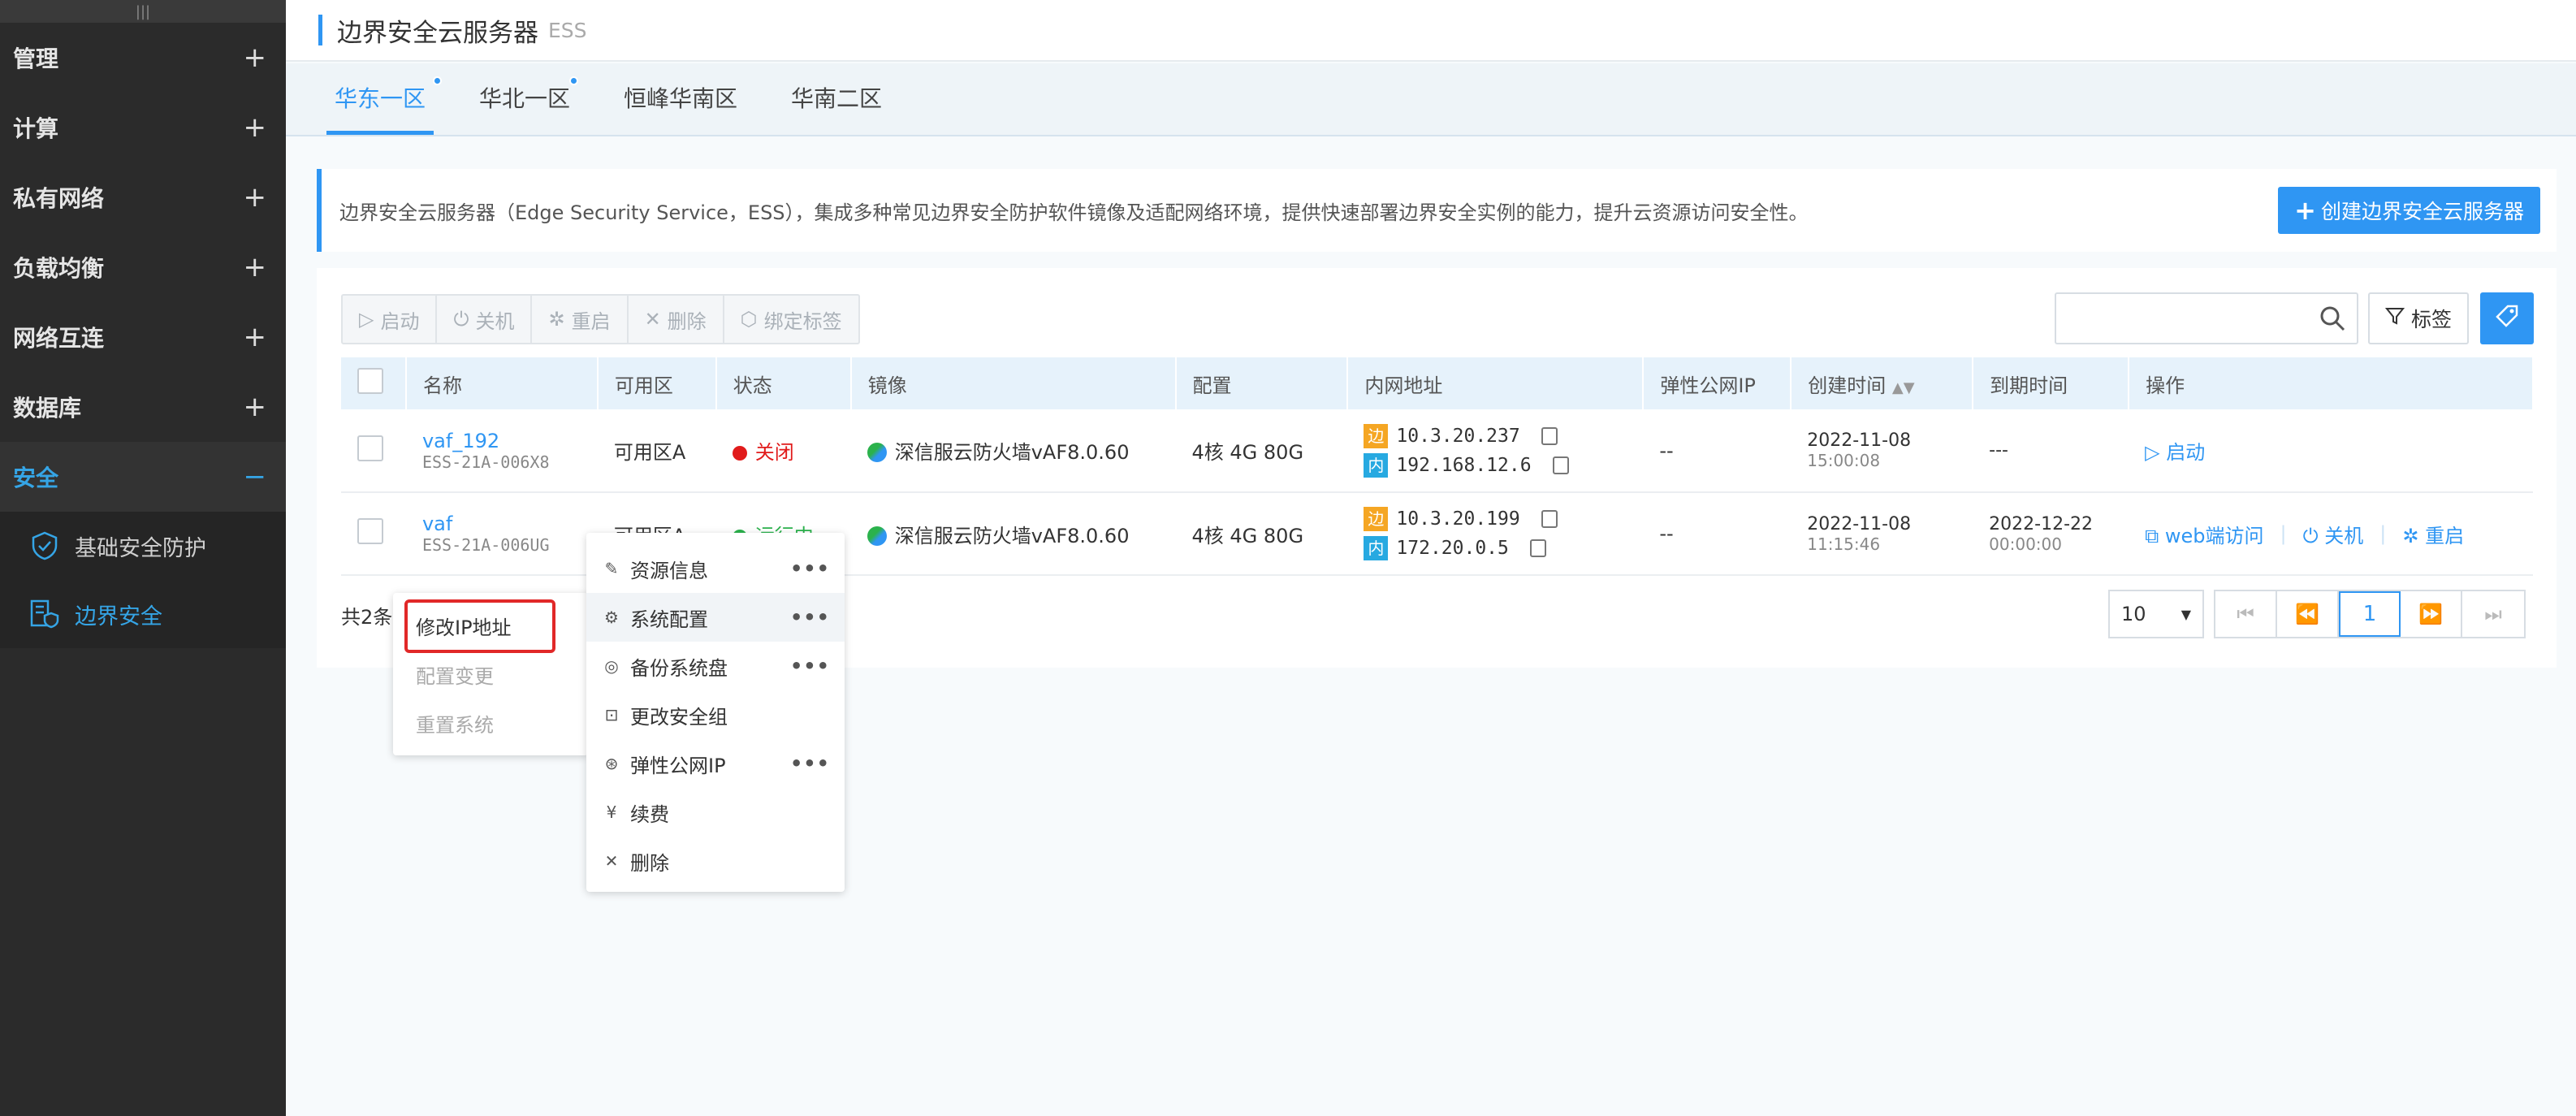 The height and width of the screenshot is (1116, 2576). What do you see at coordinates (143, 11) in the screenshot?
I see `sidebar-collapse-handle: |||` at bounding box center [143, 11].